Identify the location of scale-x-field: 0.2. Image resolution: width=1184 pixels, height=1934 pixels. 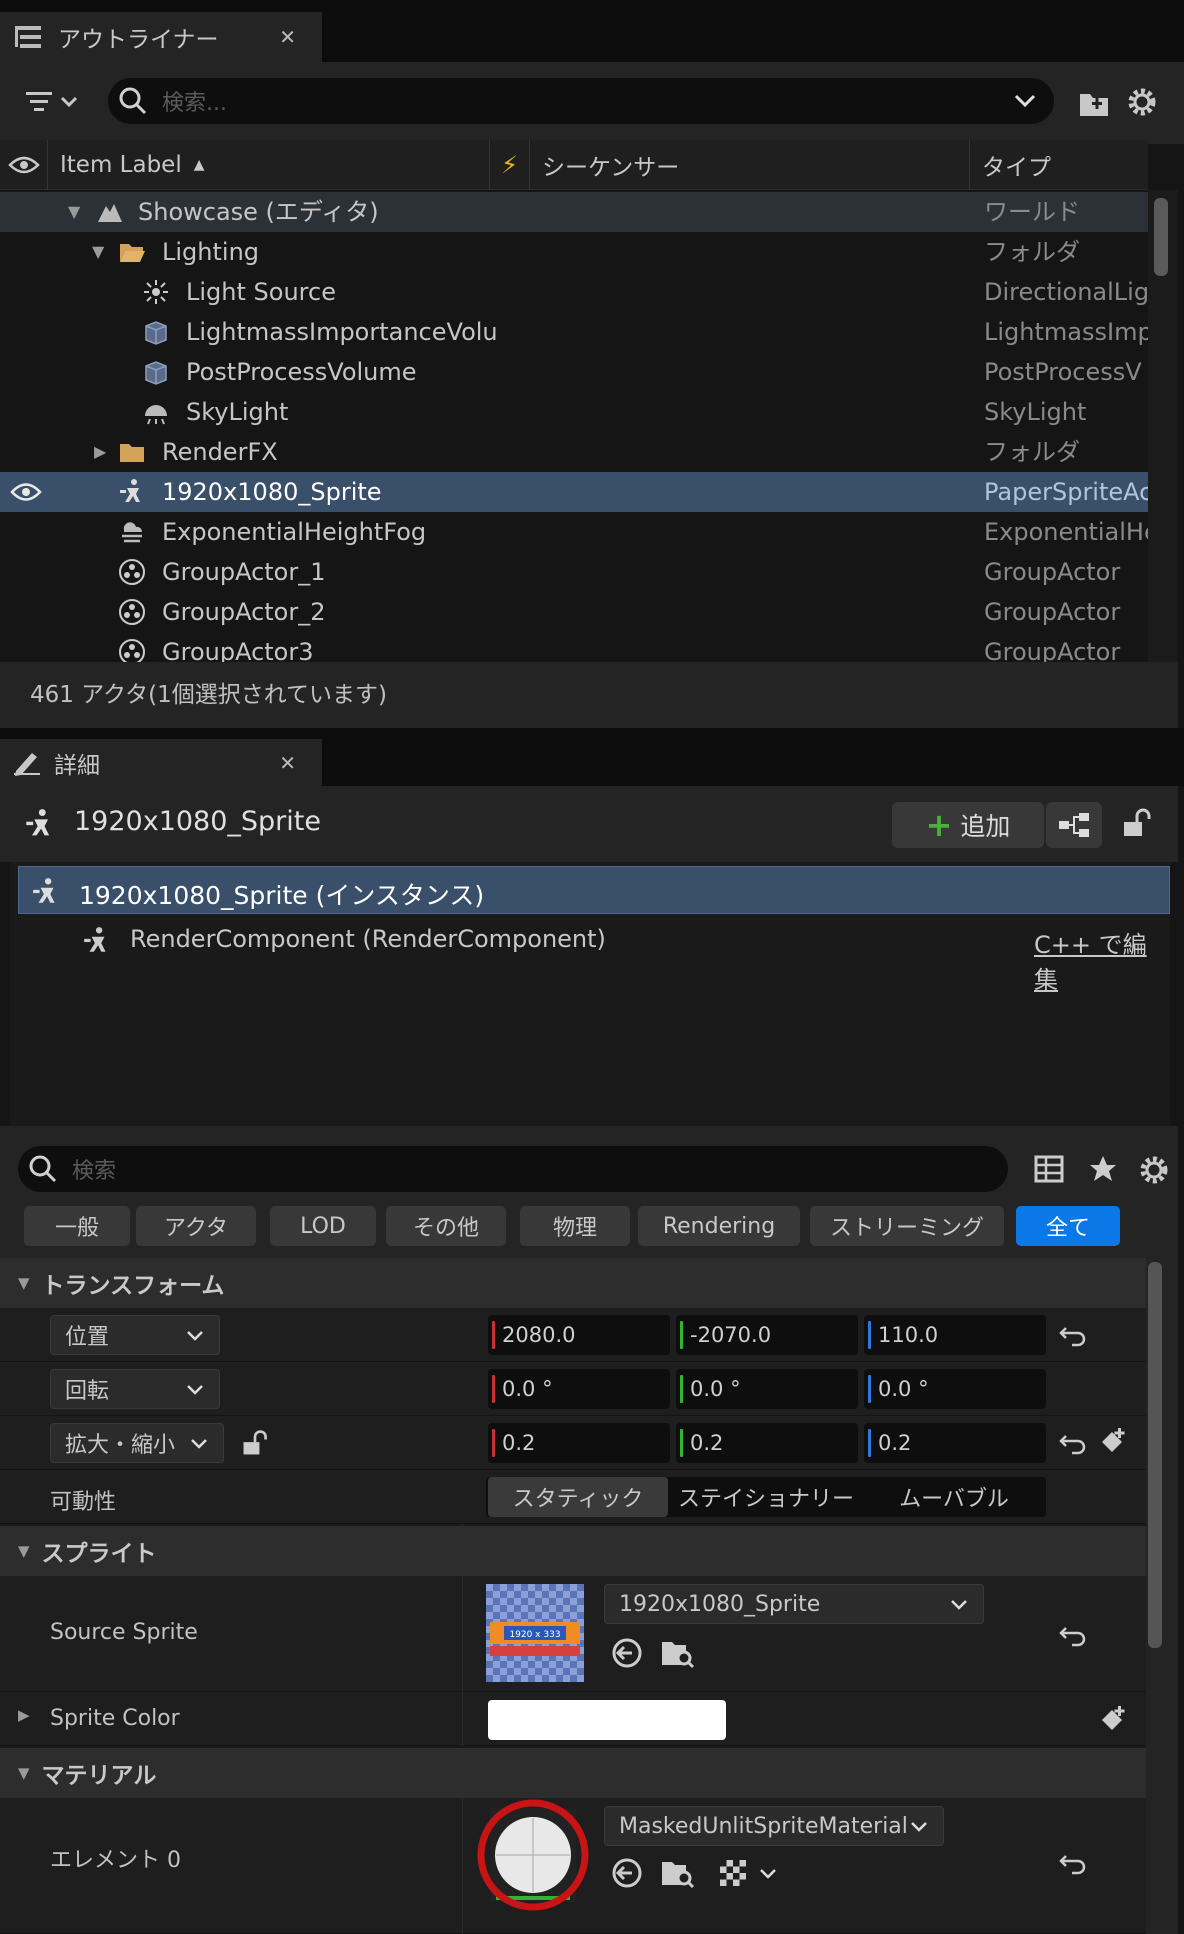
(579, 1443).